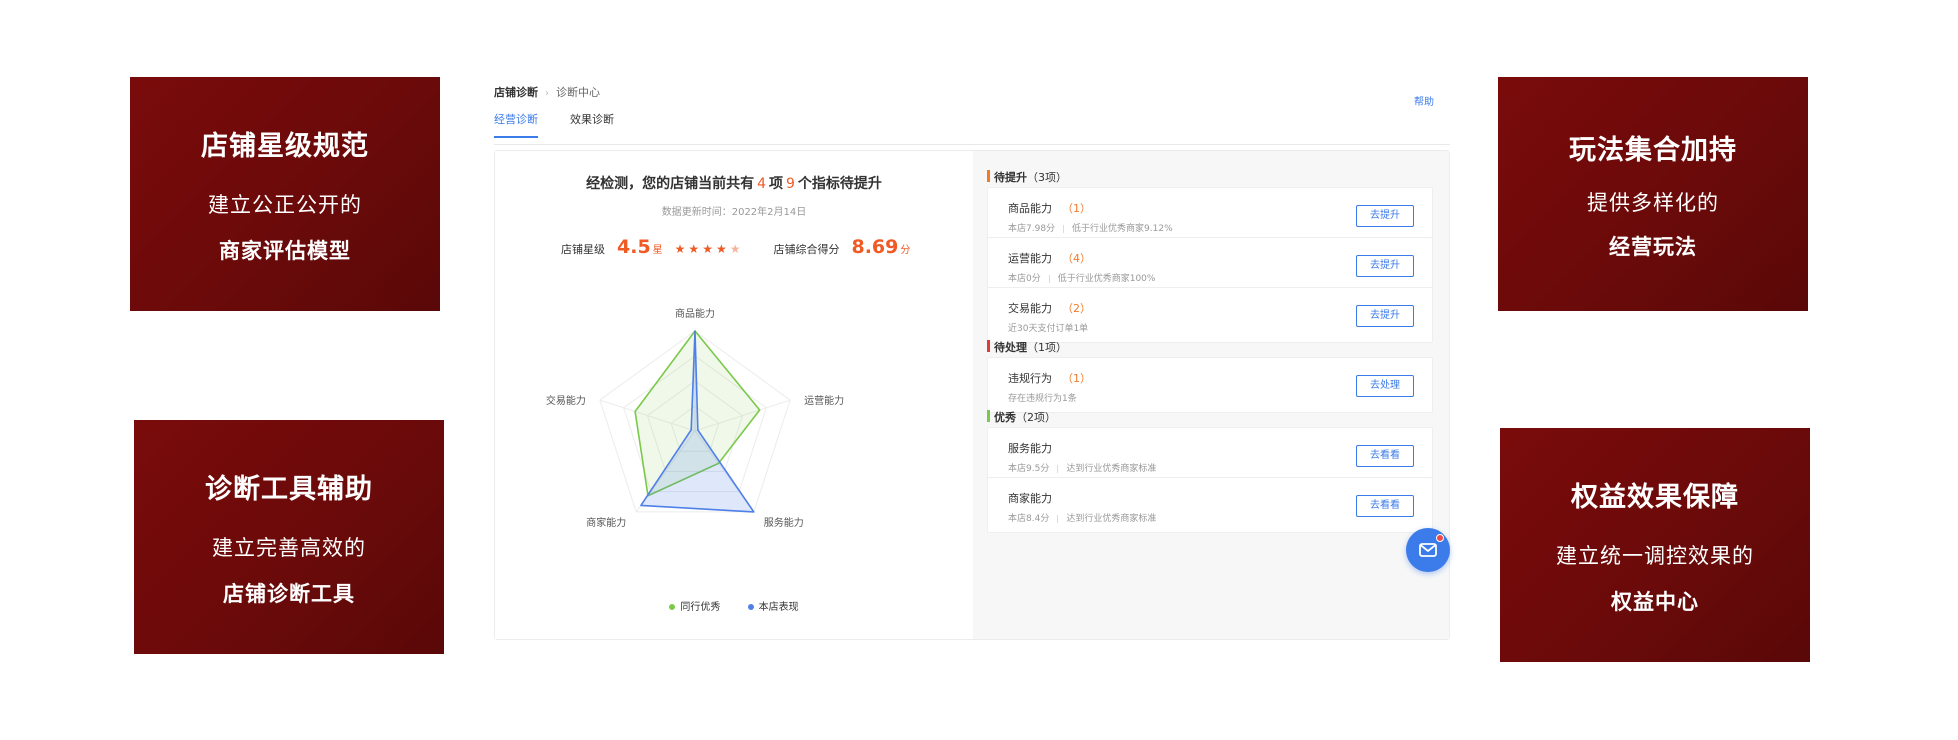  Describe the element at coordinates (1655, 601) in the screenshot. I see `promo-card-highlight: 权益中心` at that location.